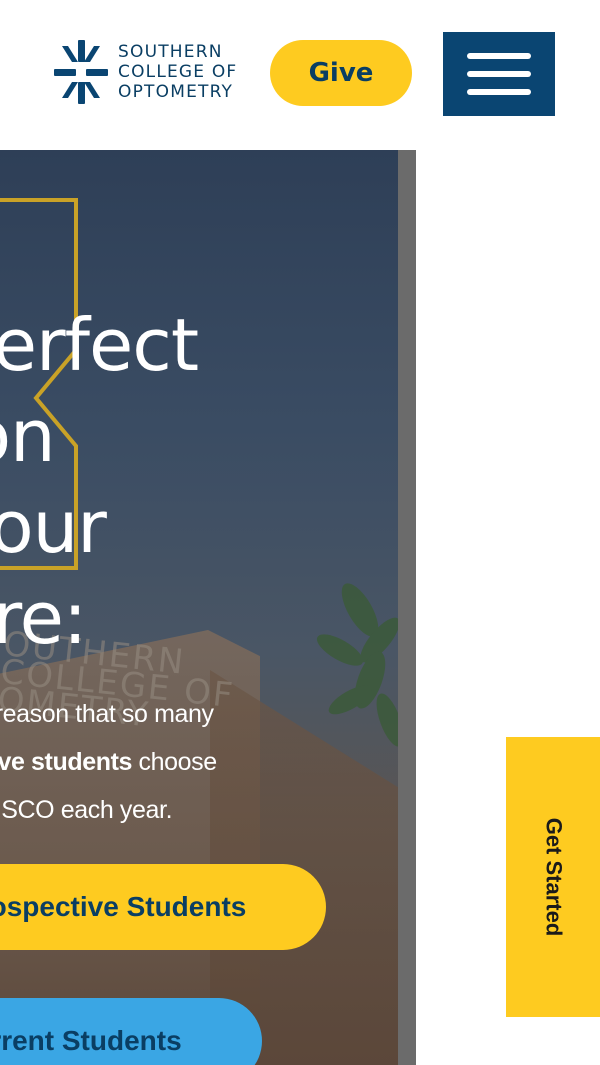 This screenshot has width=600, height=1065. I want to click on hamburger-menu-button, so click(499, 74).